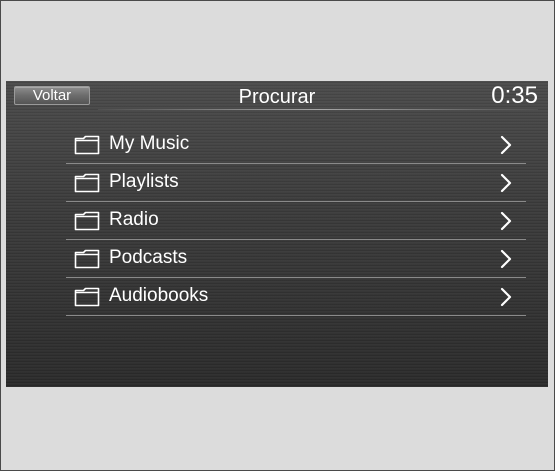 The width and height of the screenshot is (555, 471). I want to click on menu-item-my-music: My Music, so click(296, 145).